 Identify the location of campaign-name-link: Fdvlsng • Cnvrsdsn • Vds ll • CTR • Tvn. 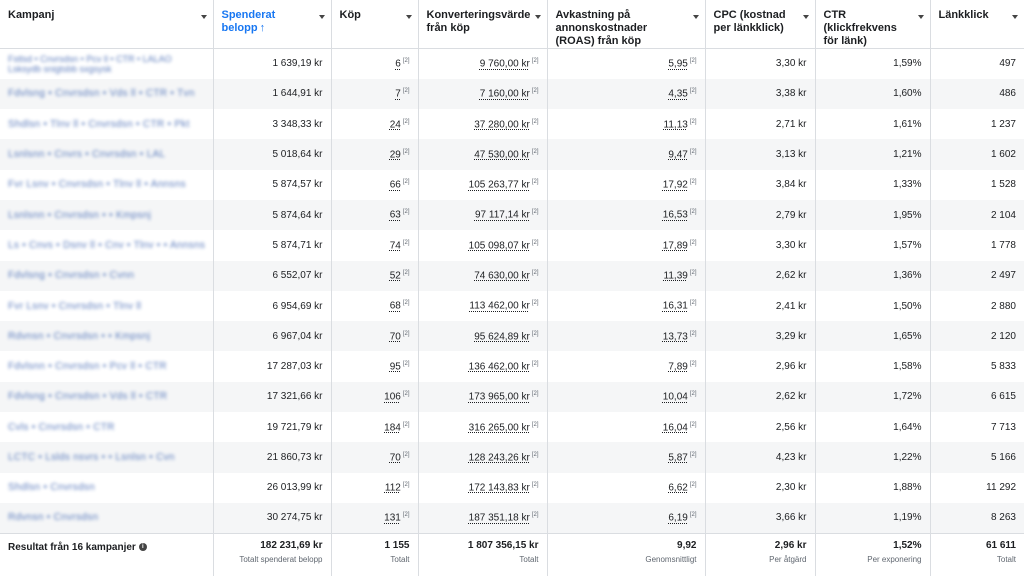
(101, 93).